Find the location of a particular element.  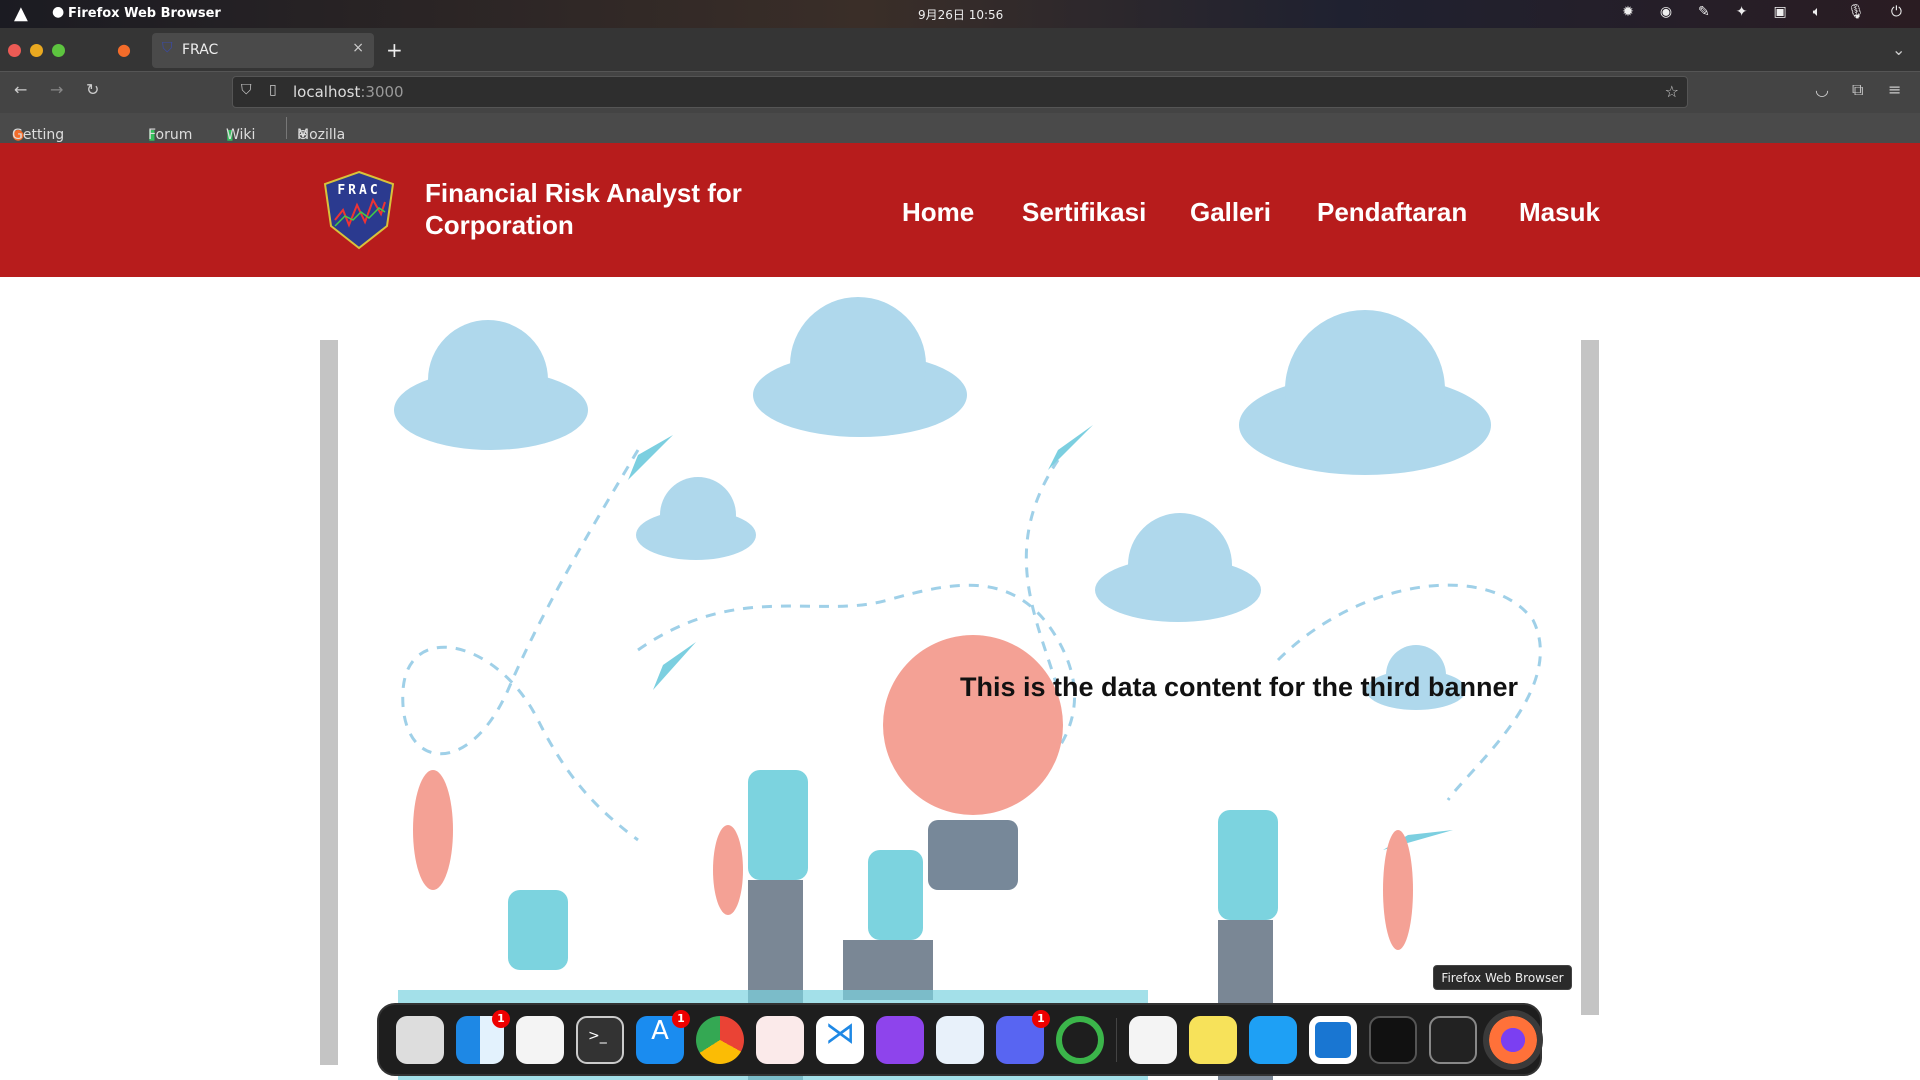

dock: 1 >_ A1 ⋊ 1 is located at coordinates (960, 1039).